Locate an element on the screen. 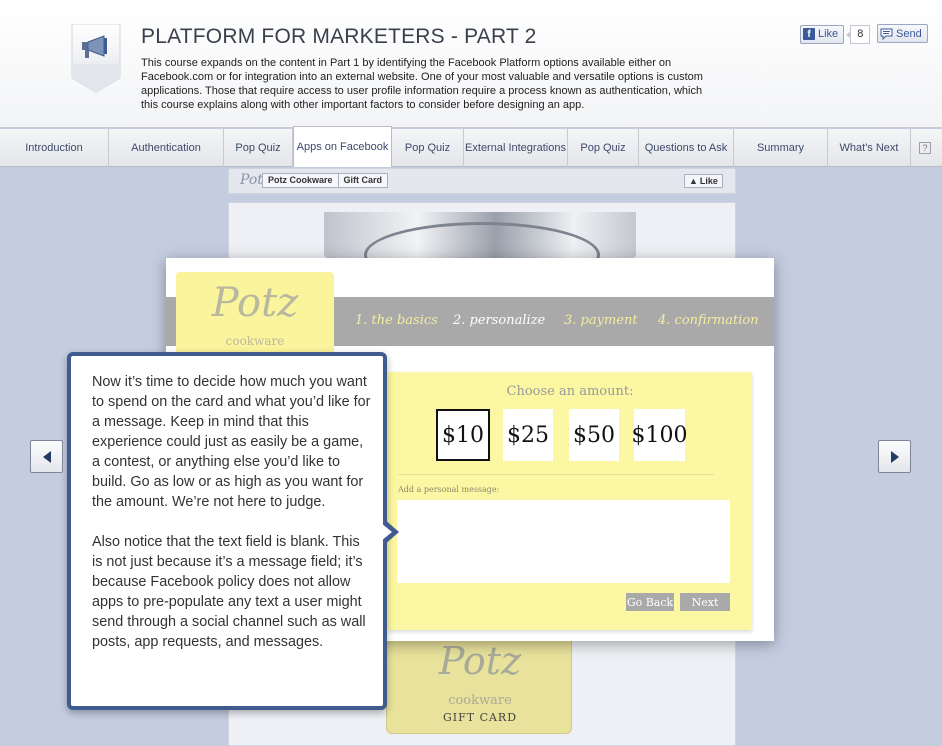  chevron-right-icon is located at coordinates (894, 456).